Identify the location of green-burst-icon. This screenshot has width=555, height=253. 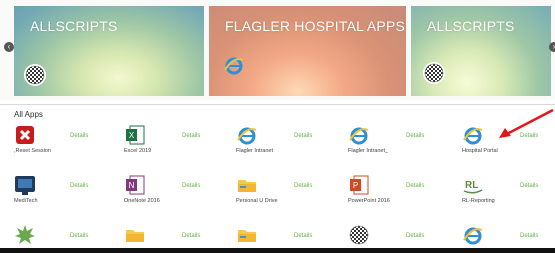
(25, 235).